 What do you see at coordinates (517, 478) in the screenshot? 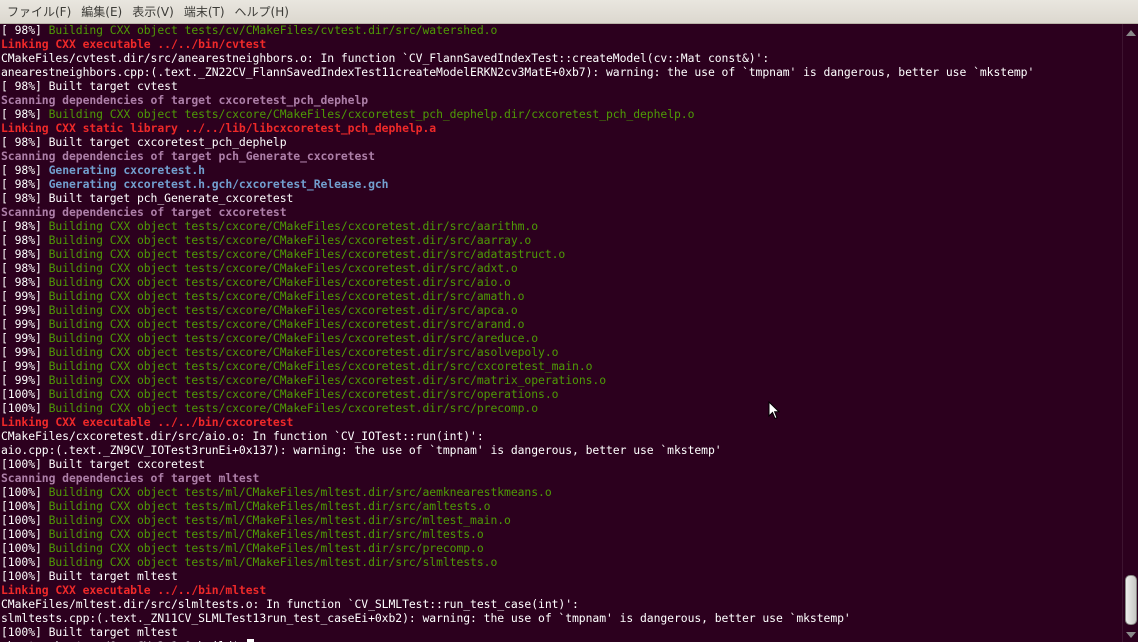
I see `terminal-line: Scanning dependencies of target mltest` at bounding box center [517, 478].